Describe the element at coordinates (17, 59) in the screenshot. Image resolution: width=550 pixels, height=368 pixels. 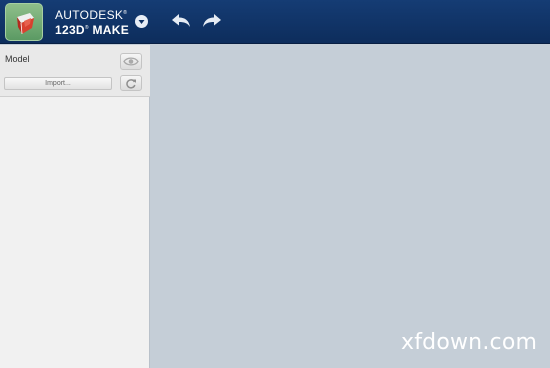
I see `model-section-label: Model` at that location.